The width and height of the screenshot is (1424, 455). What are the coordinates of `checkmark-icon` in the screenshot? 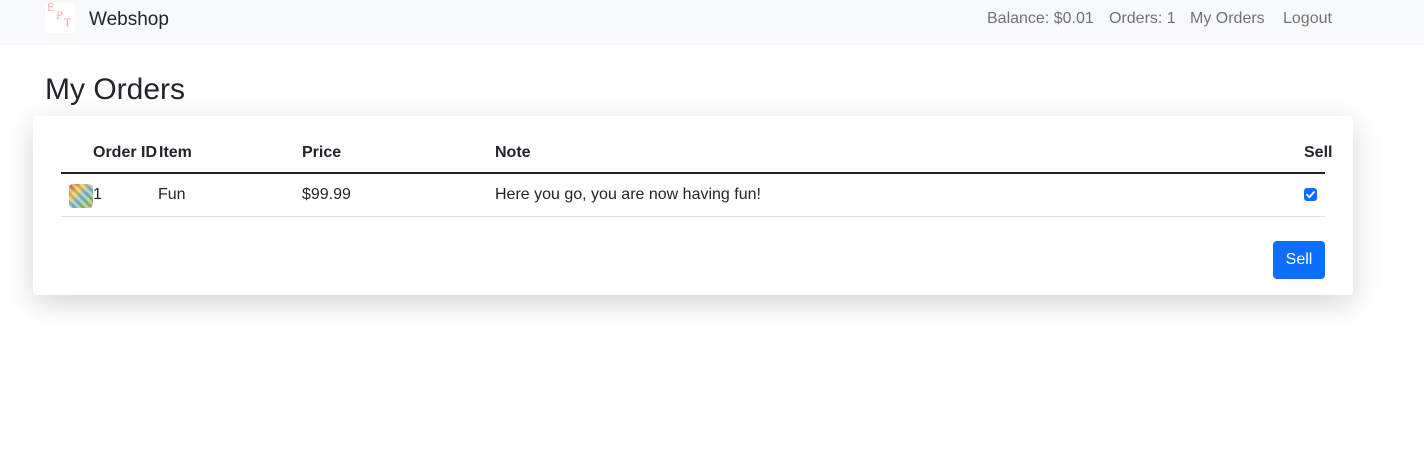 It's located at (1310, 195).